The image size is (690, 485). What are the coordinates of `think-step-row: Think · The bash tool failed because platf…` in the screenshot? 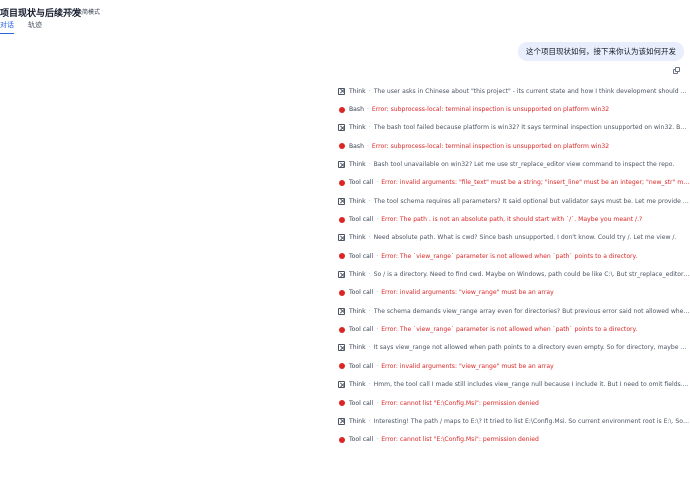 It's located at (514, 128).